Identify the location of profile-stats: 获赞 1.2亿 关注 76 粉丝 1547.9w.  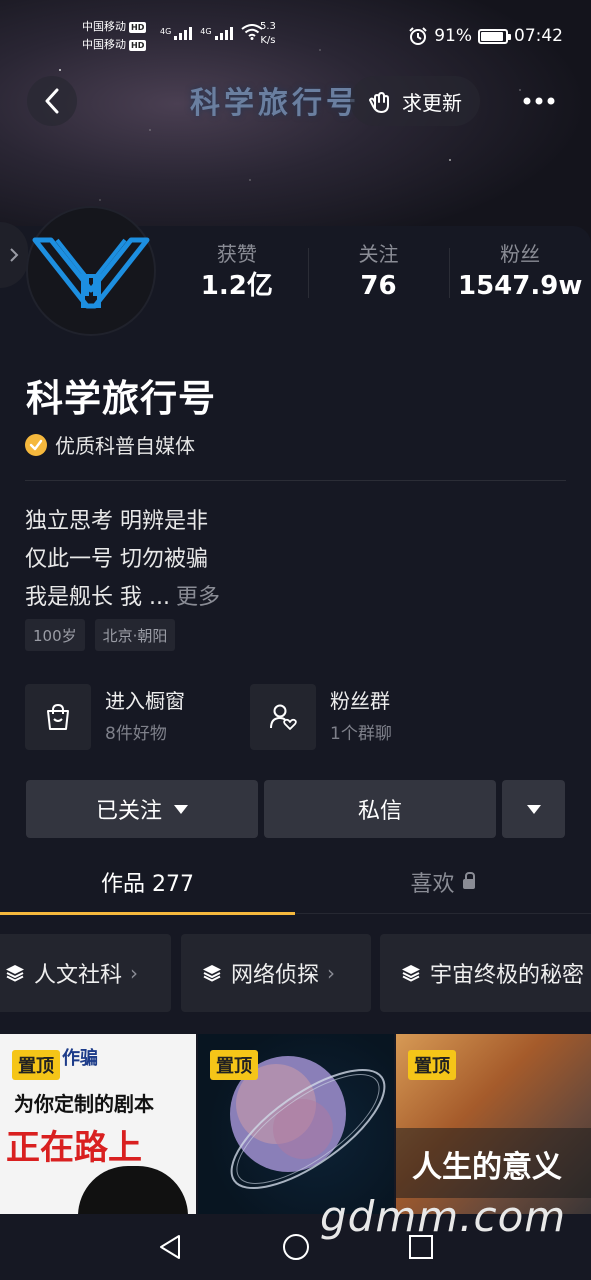
(378, 272).